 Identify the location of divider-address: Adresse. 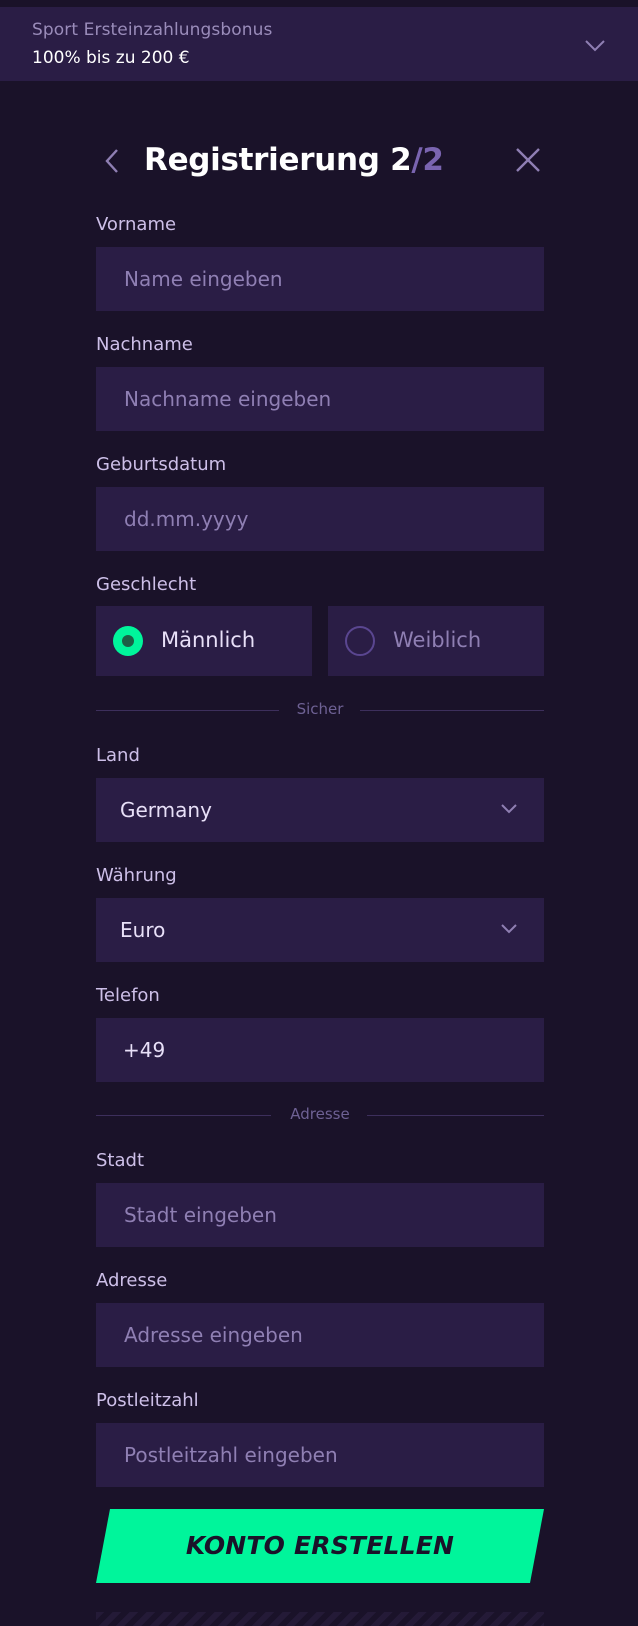
(320, 1115).